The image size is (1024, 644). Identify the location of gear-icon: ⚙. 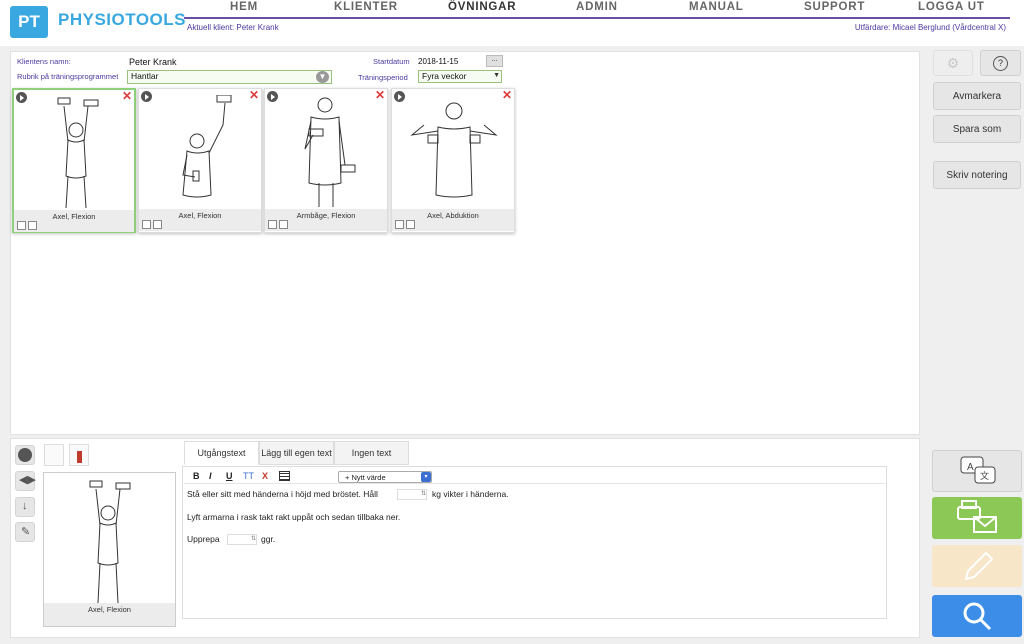
(953, 63).